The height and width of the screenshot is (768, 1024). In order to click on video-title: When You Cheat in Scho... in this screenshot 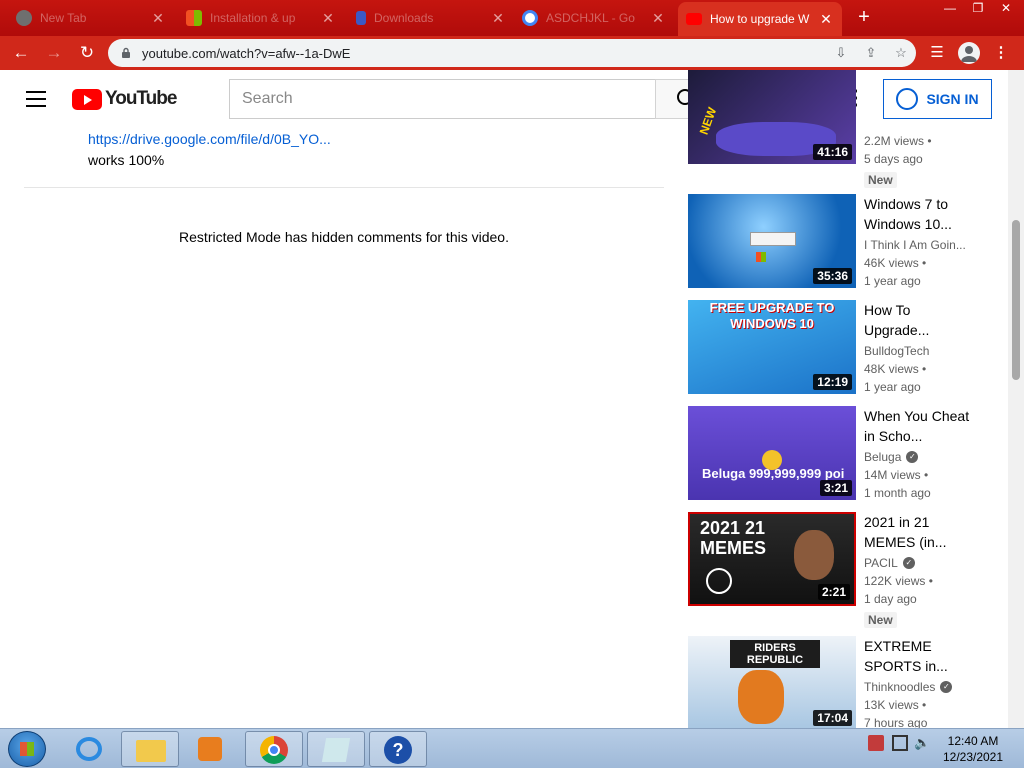, I will do `click(918, 426)`.